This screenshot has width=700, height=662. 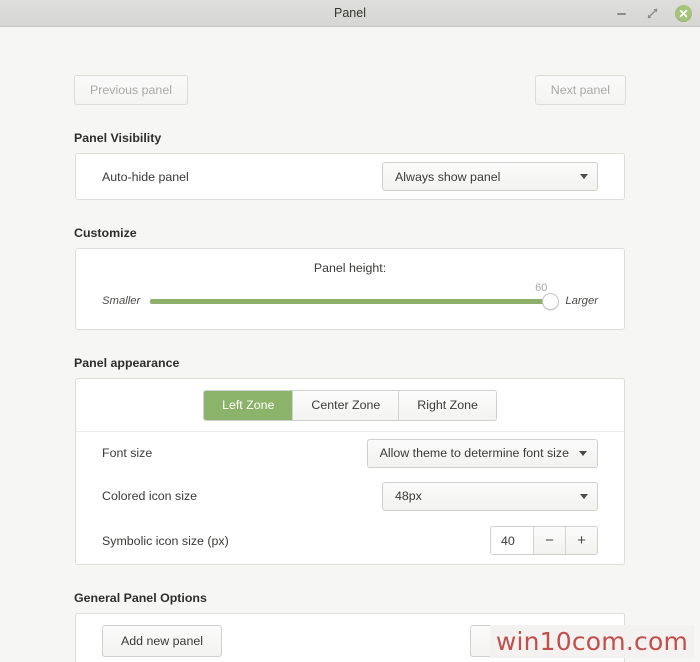 I want to click on font-size-dropdown: Allow theme to determine font size, so click(x=482, y=453).